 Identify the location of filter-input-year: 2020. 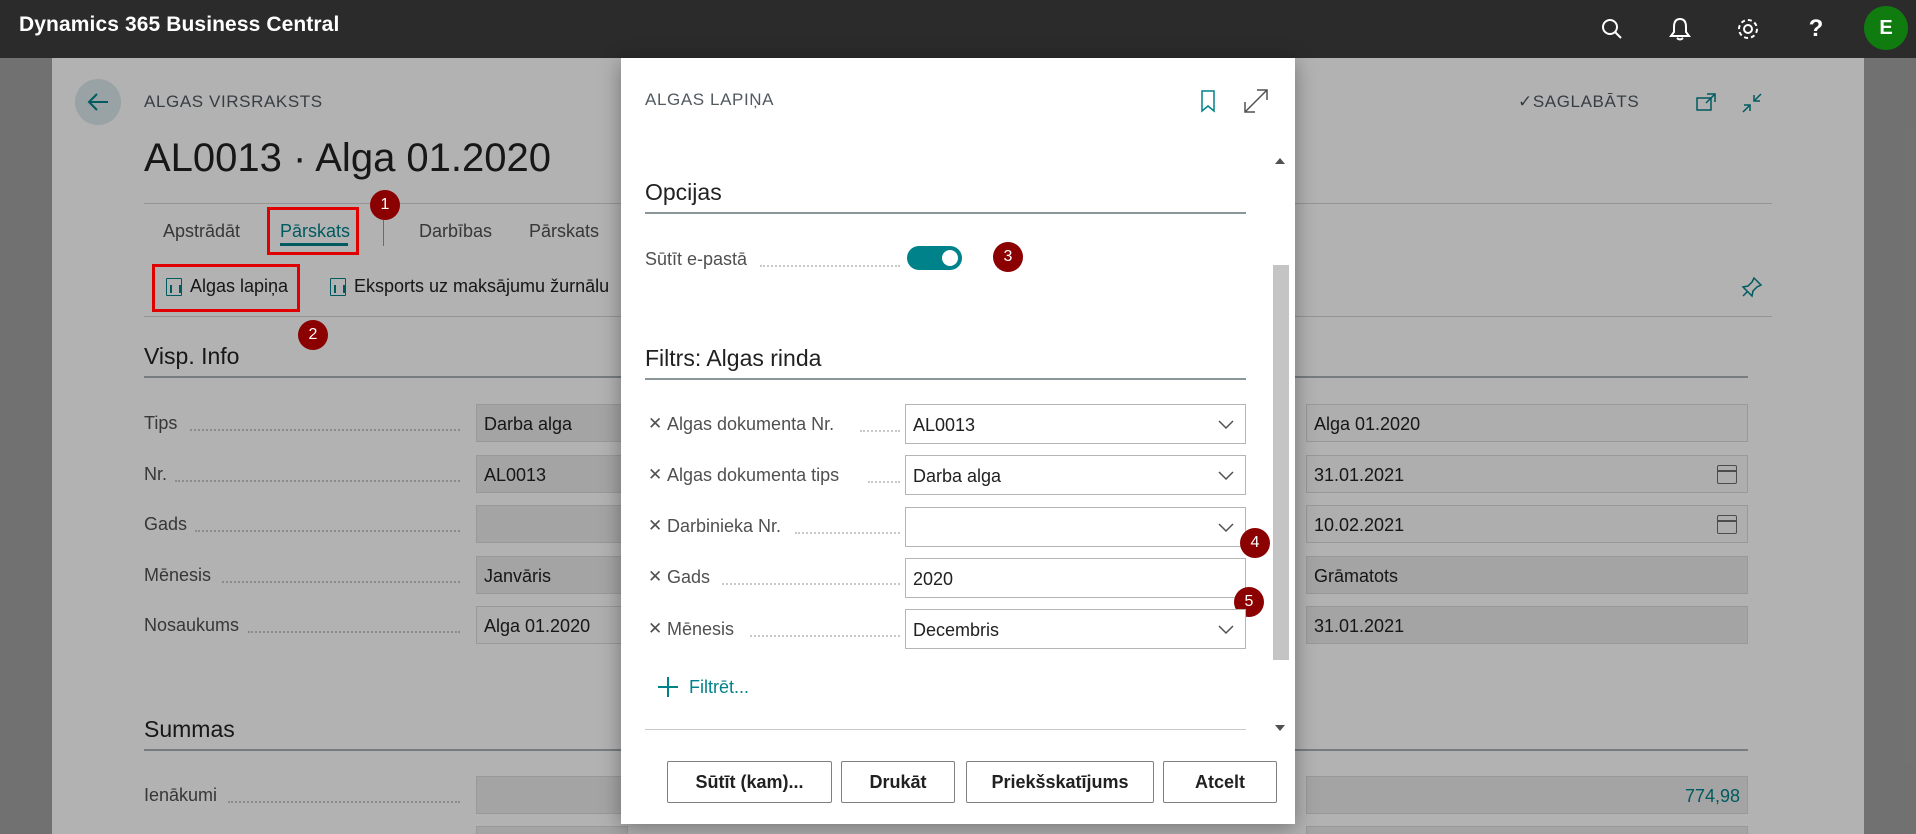
(1075, 578).